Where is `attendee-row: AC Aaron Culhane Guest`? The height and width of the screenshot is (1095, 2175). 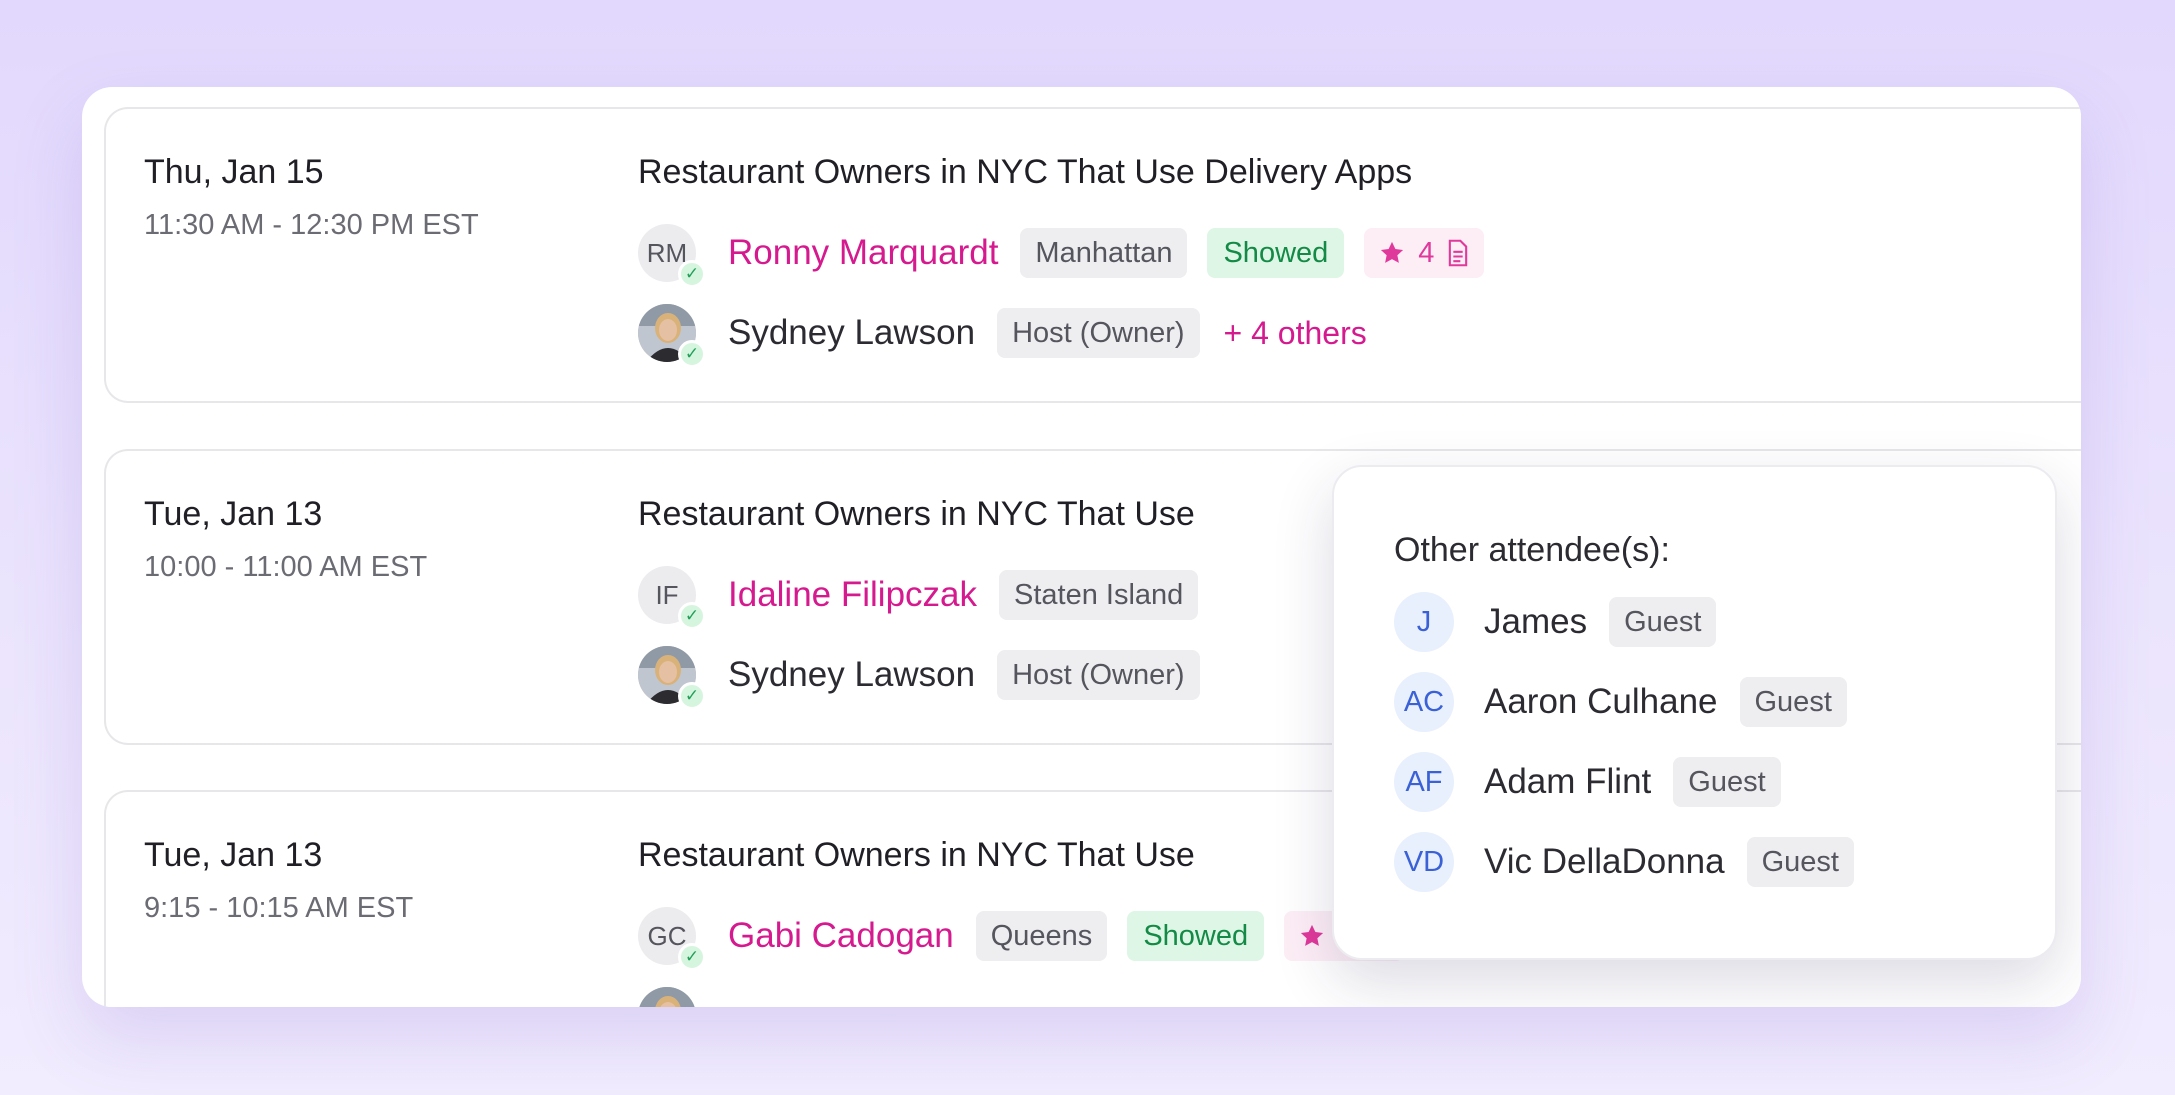
attendee-row: AC Aaron Culhane Guest is located at coordinates (1620, 702).